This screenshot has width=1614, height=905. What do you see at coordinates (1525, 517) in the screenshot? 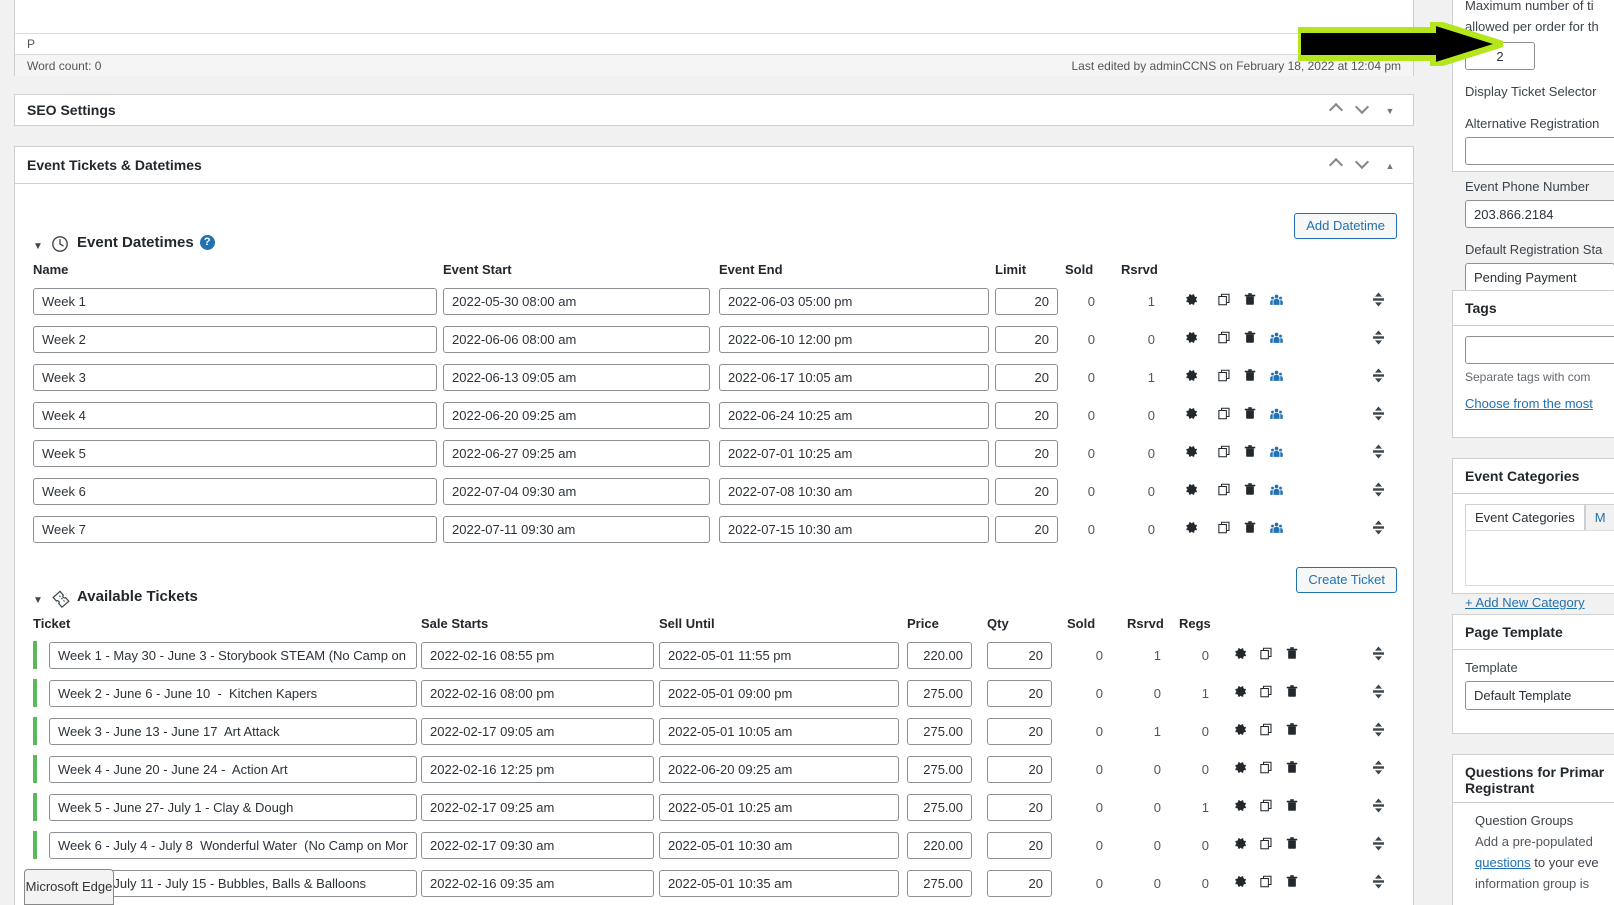
I see `tab-event-categories: Event Categories` at bounding box center [1525, 517].